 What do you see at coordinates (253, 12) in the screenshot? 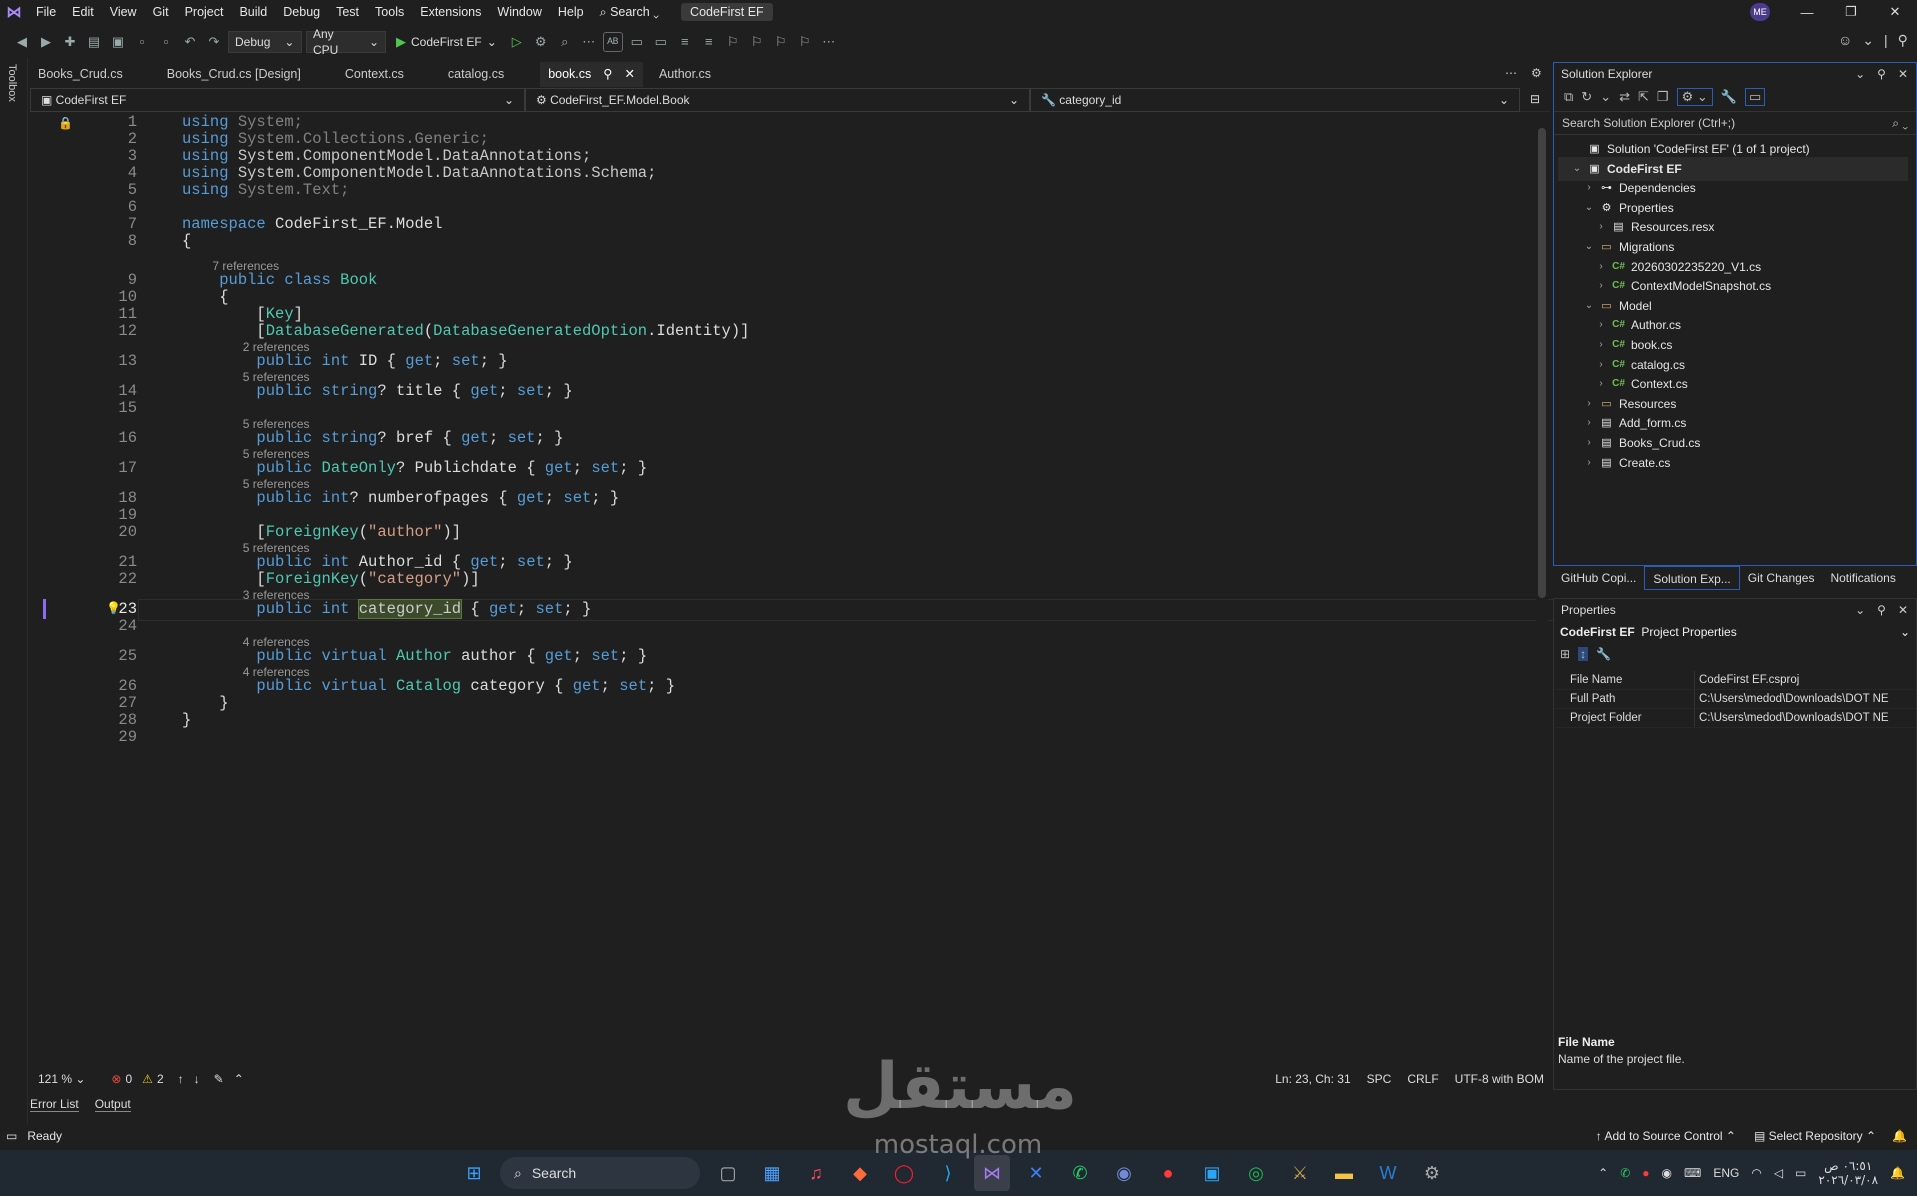
I see `menu-build: Build` at bounding box center [253, 12].